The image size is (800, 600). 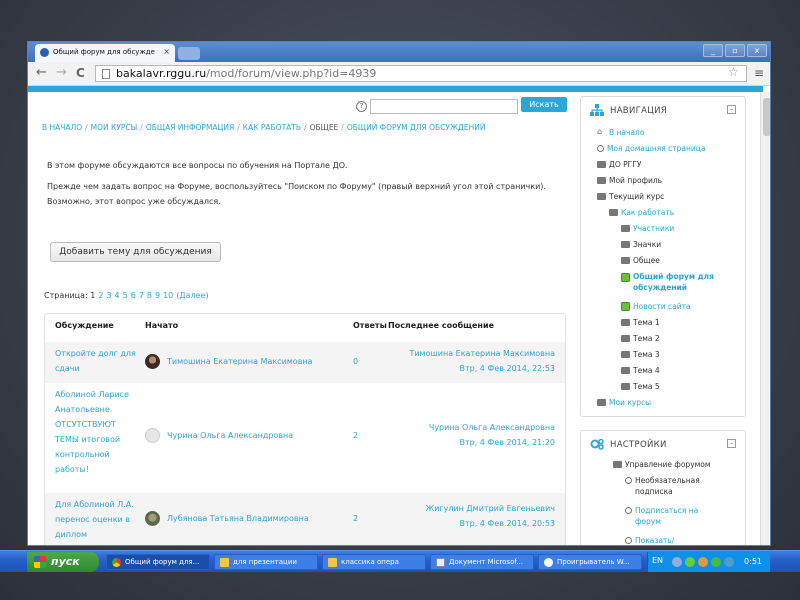 What do you see at coordinates (355, 361) in the screenshot?
I see `replies-link: 0` at bounding box center [355, 361].